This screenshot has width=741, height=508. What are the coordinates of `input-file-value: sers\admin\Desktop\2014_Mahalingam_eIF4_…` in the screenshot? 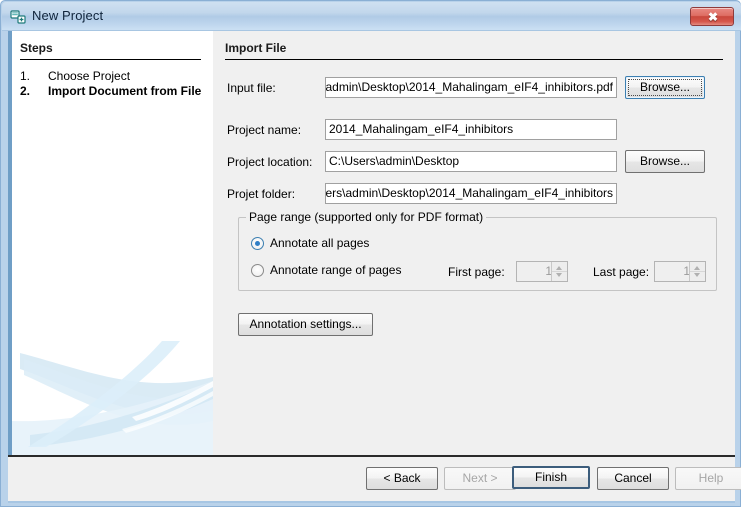 It's located at (469, 87).